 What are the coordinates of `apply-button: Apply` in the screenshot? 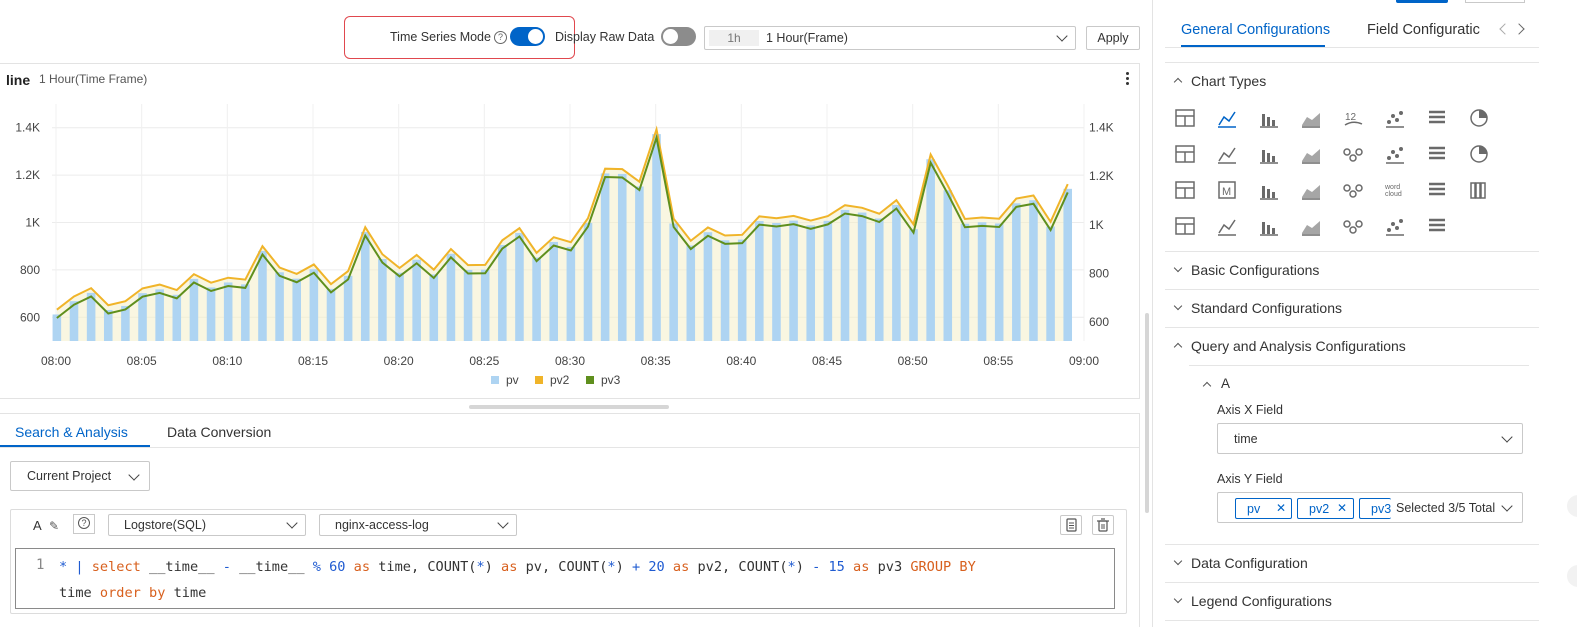 It's located at (1113, 38).